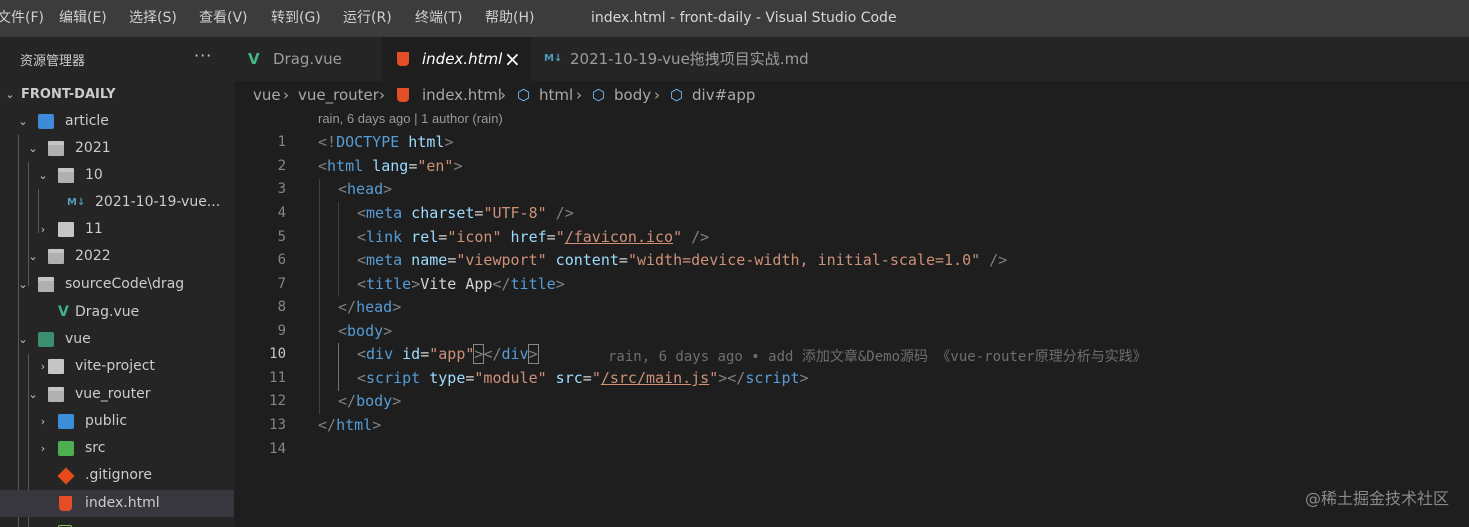  What do you see at coordinates (22, 18) in the screenshot?
I see `menu-file: 文件(F)` at bounding box center [22, 18].